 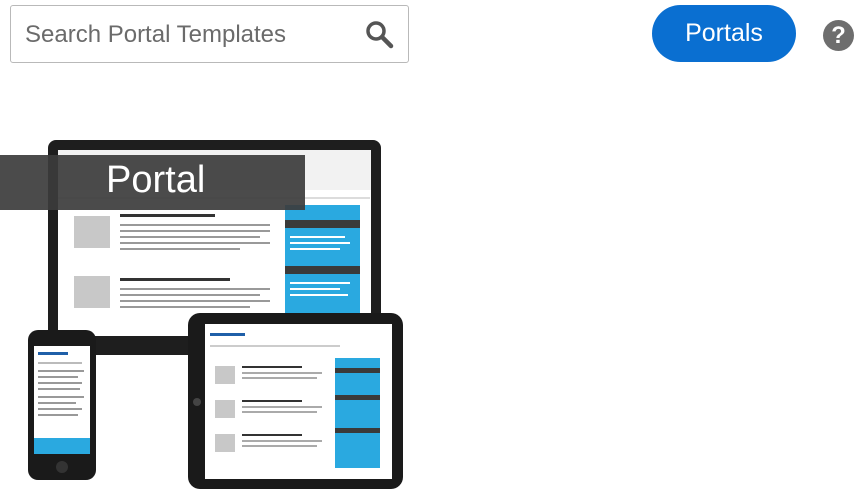 I want to click on help-icon: ?, so click(x=838, y=35).